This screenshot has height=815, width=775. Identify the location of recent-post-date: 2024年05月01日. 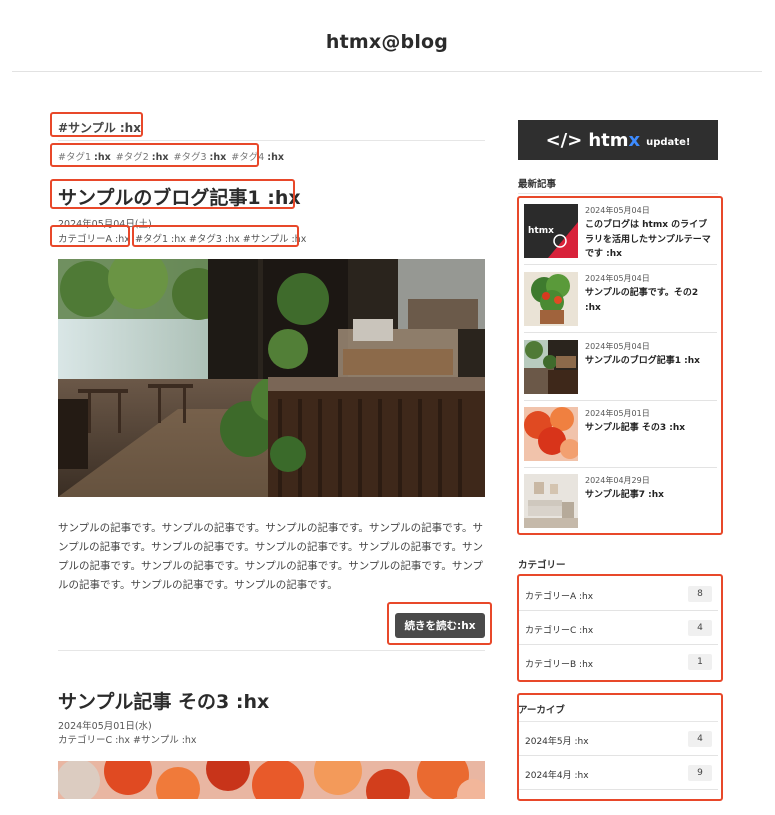
(617, 413).